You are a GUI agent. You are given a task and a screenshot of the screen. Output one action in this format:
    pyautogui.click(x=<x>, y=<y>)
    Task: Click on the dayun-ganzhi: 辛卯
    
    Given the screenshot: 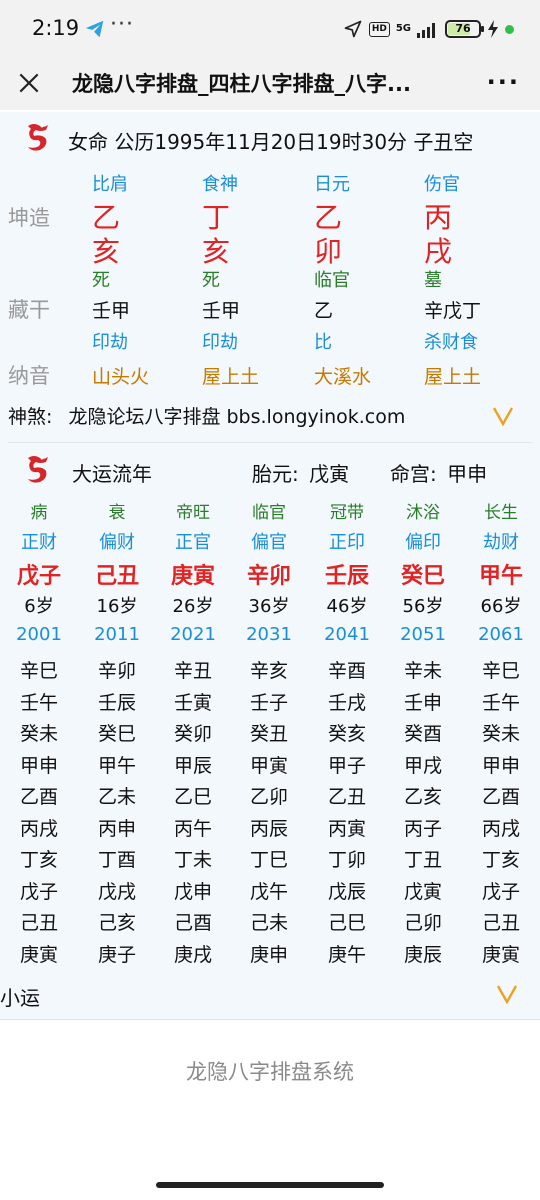 What is the action you would take?
    pyautogui.click(x=268, y=576)
    